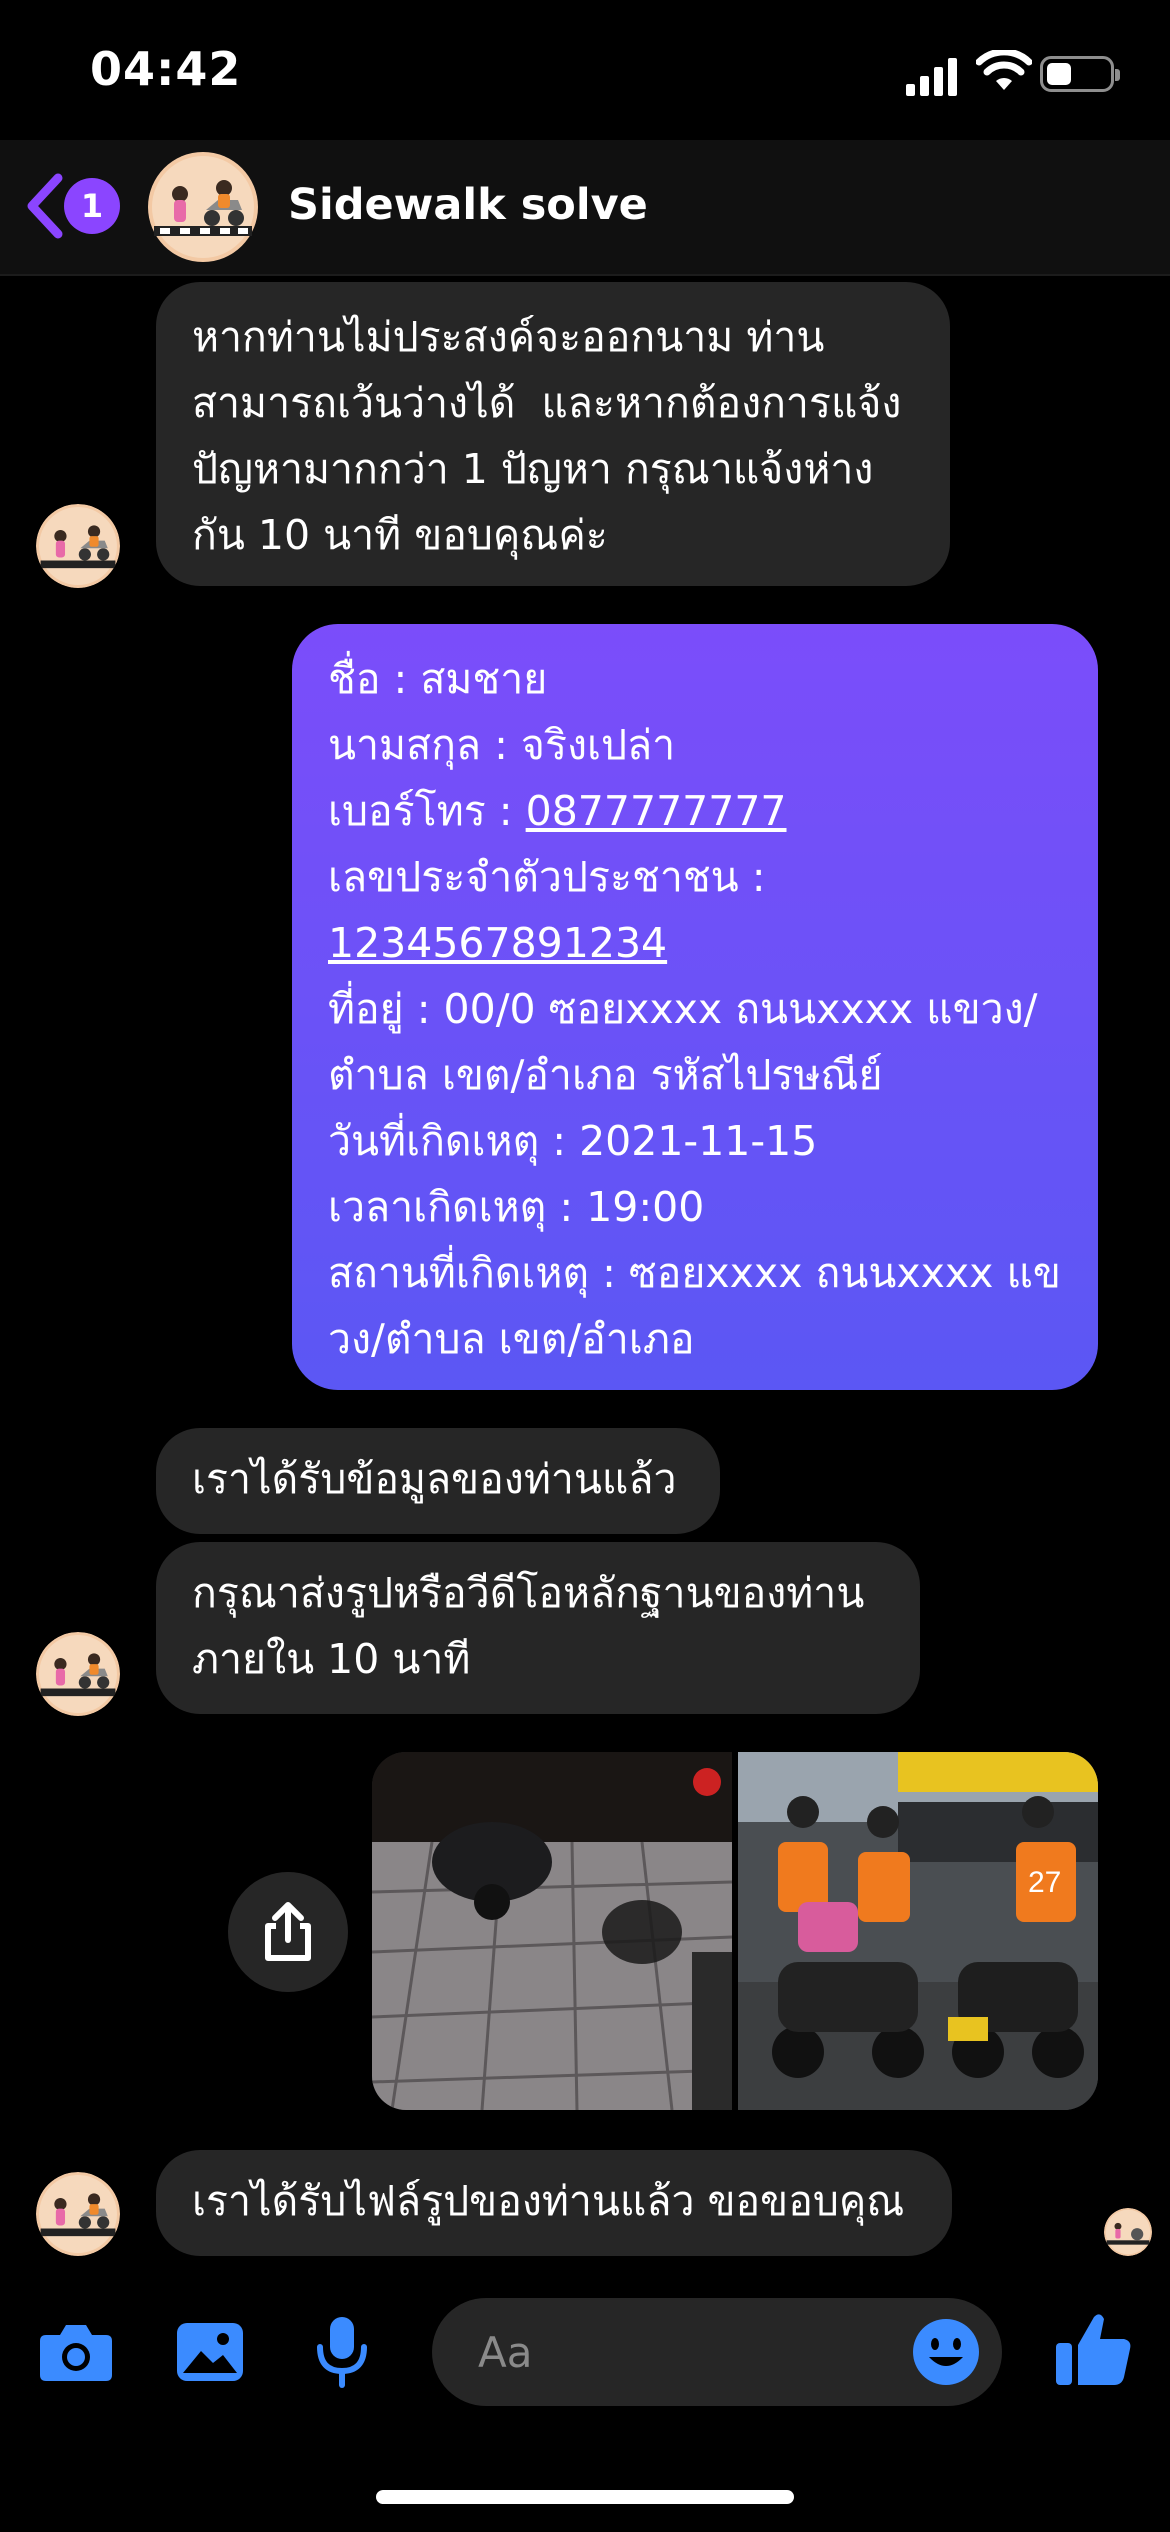 Image resolution: width=1170 pixels, height=2532 pixels. I want to click on photo-attachment-2: 27, so click(918, 1931).